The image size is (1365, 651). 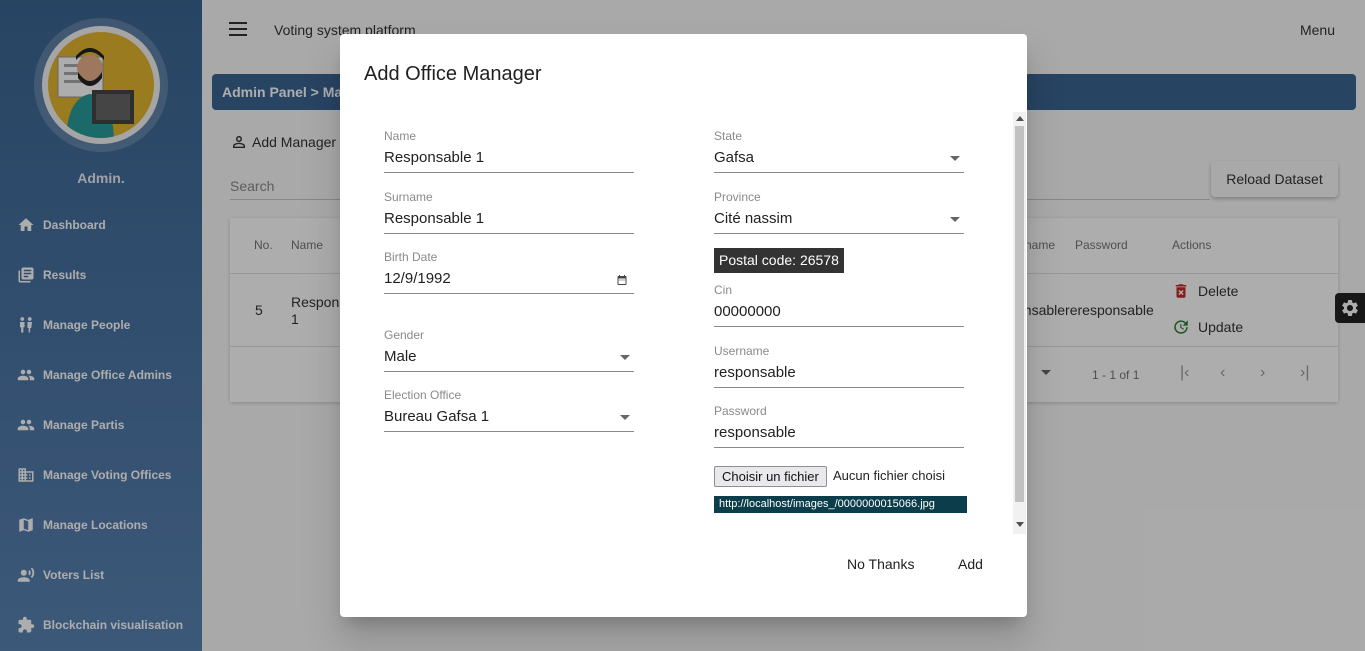 What do you see at coordinates (408, 197) in the screenshot?
I see `surname-label: Surname` at bounding box center [408, 197].